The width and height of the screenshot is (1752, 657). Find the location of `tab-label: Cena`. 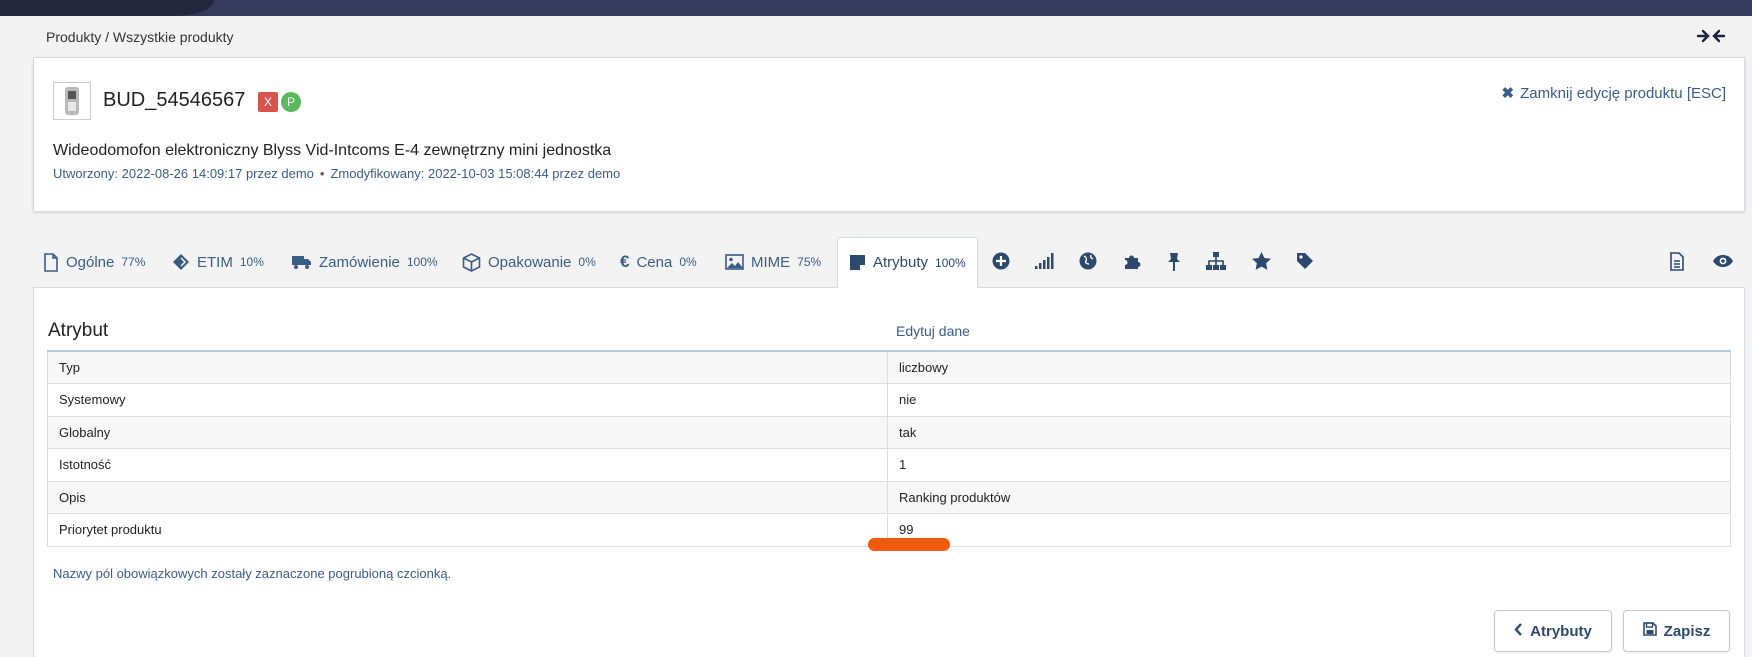

tab-label: Cena is located at coordinates (654, 262).